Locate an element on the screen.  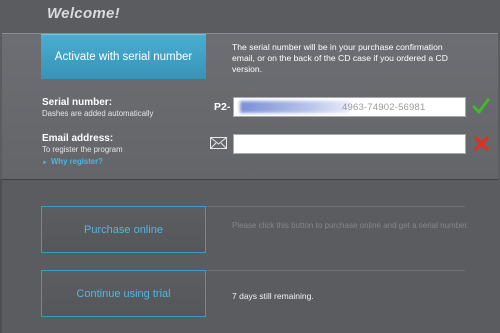
email-address-input is located at coordinates (349, 144).